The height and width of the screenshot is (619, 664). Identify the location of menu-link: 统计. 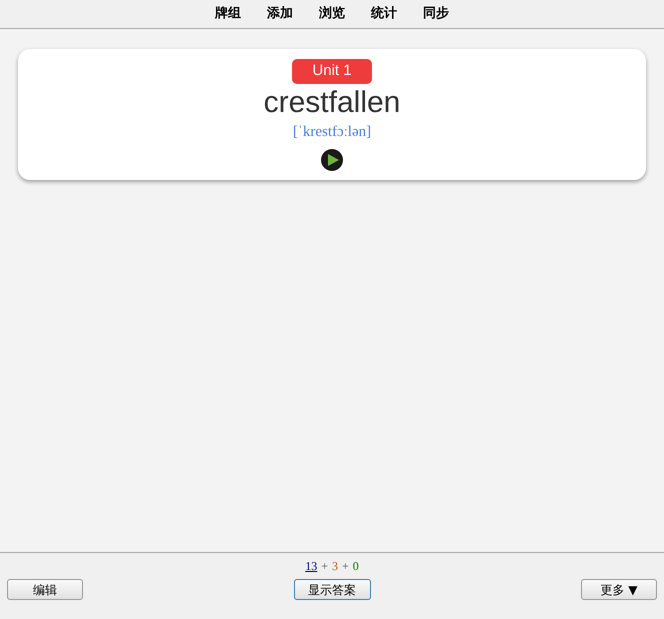
(384, 14).